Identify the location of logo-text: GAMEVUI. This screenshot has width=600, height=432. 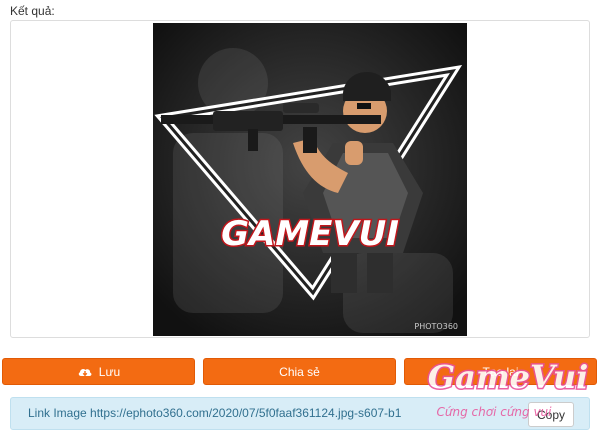
(310, 234).